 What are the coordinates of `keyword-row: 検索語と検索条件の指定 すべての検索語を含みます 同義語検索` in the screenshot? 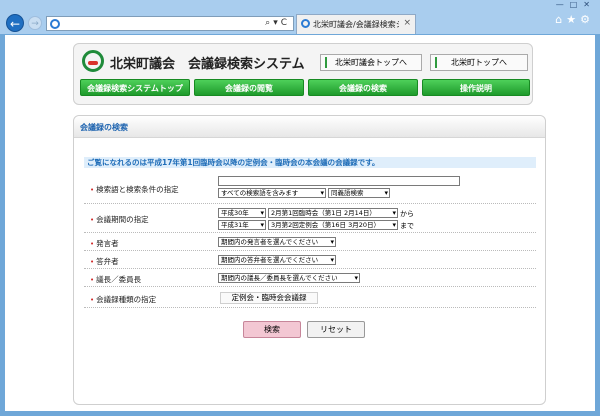 It's located at (310, 189).